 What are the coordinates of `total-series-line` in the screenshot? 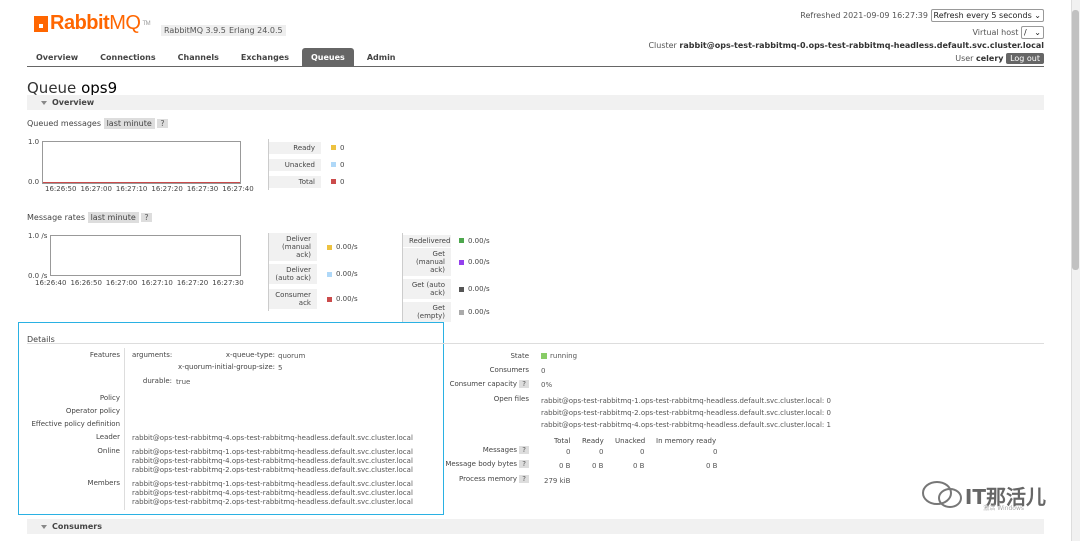 It's located at (141, 182).